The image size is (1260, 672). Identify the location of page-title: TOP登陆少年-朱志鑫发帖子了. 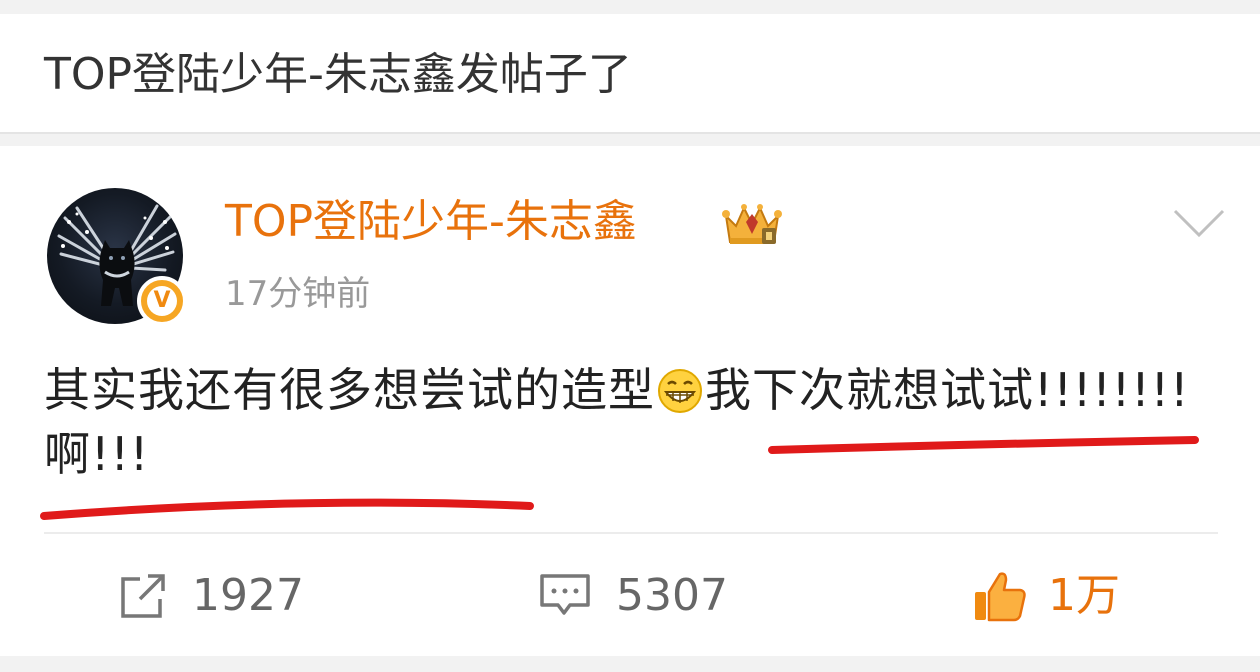
(338, 74).